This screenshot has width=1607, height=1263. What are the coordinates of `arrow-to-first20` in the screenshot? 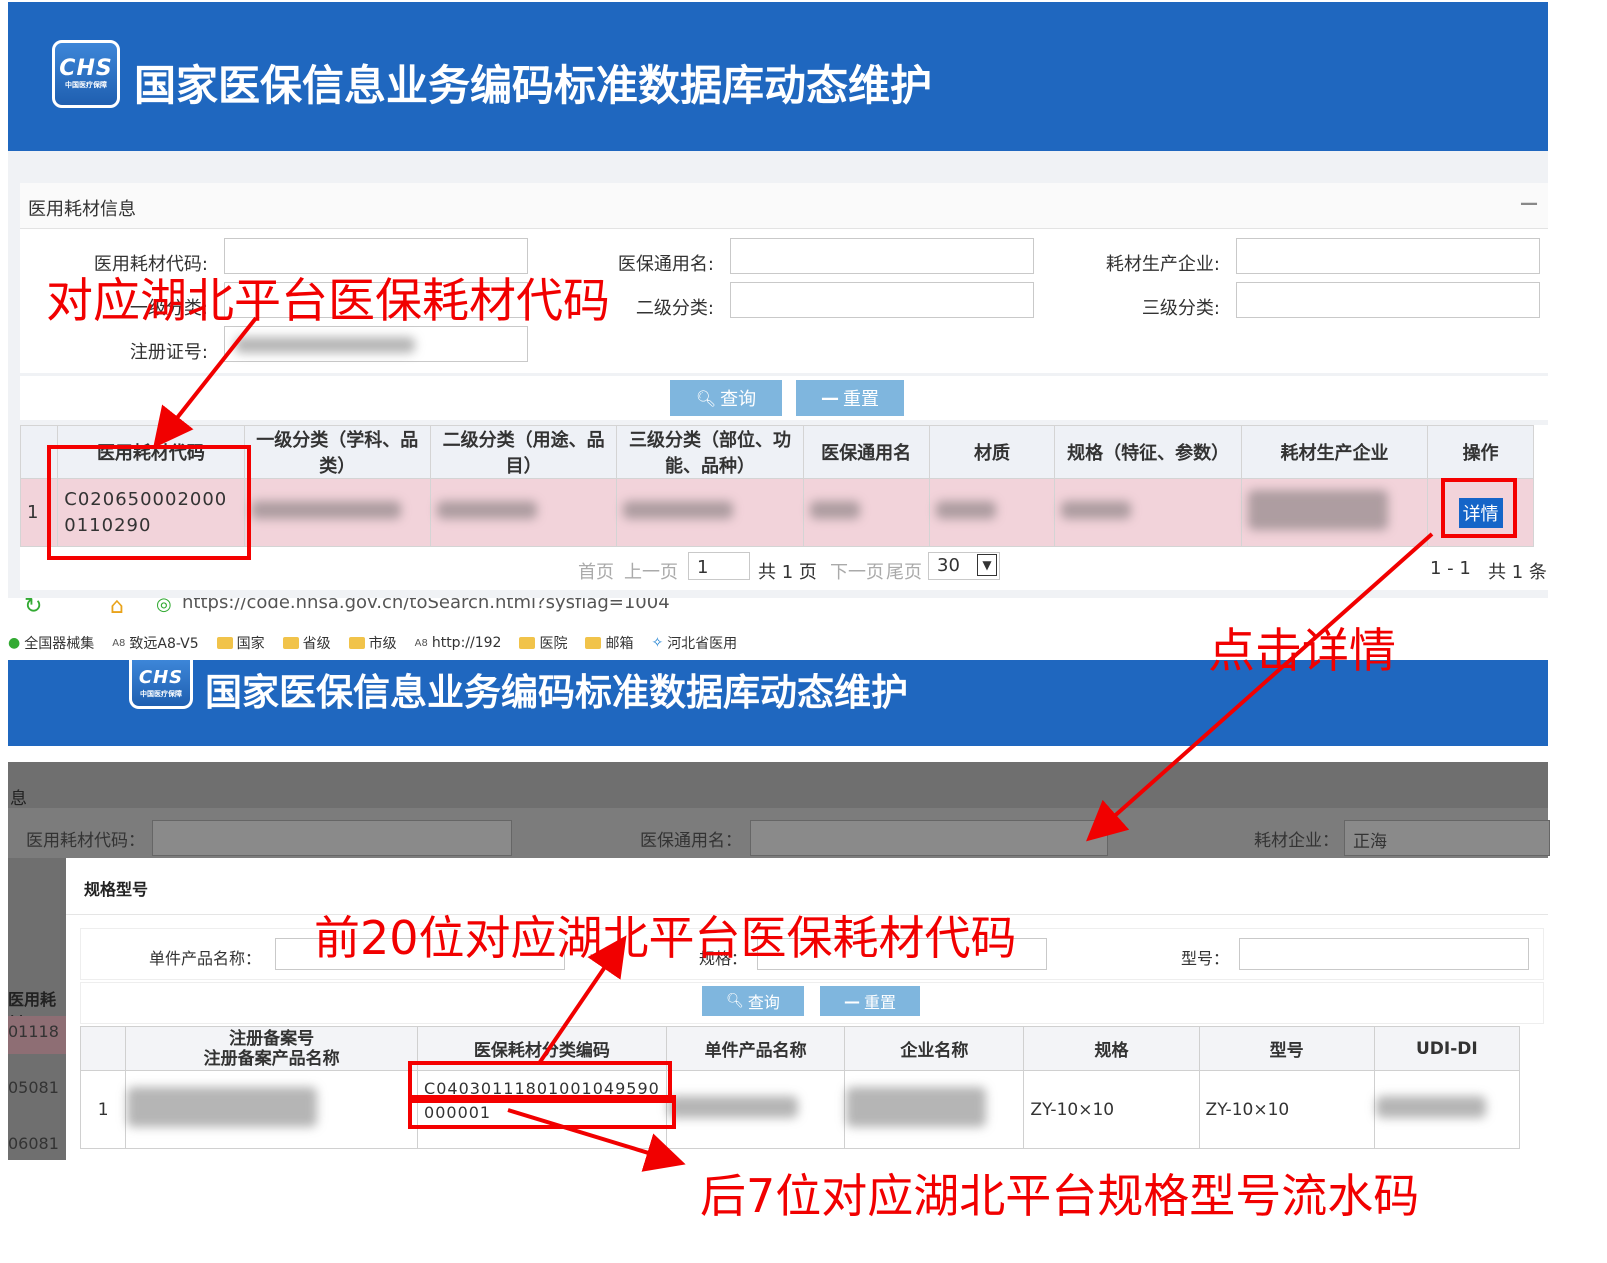 It's located at (582, 999).